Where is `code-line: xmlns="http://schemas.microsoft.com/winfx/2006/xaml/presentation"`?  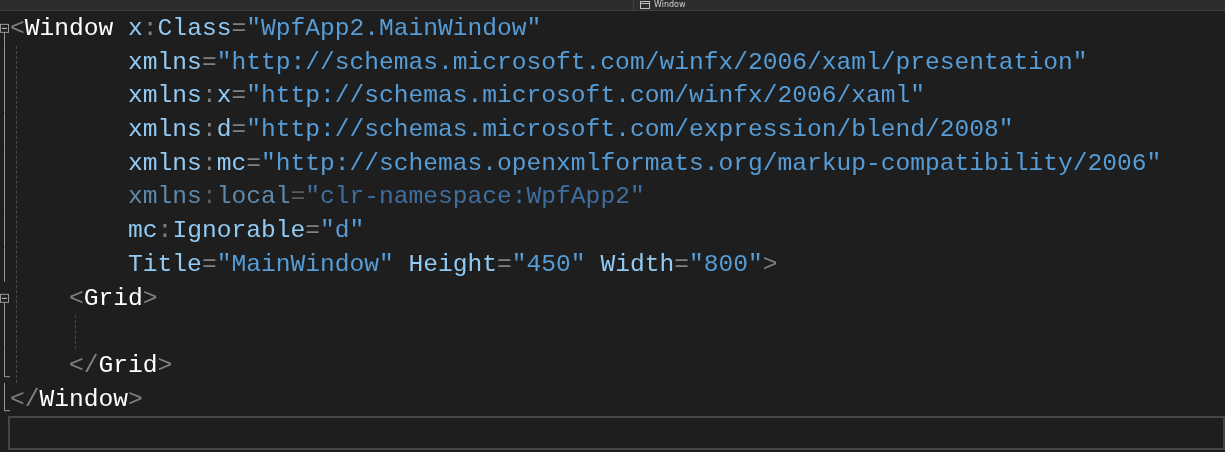 code-line: xmlns="http://schemas.microsoft.com/winfx/2006/xaml/presentation" is located at coordinates (608, 62).